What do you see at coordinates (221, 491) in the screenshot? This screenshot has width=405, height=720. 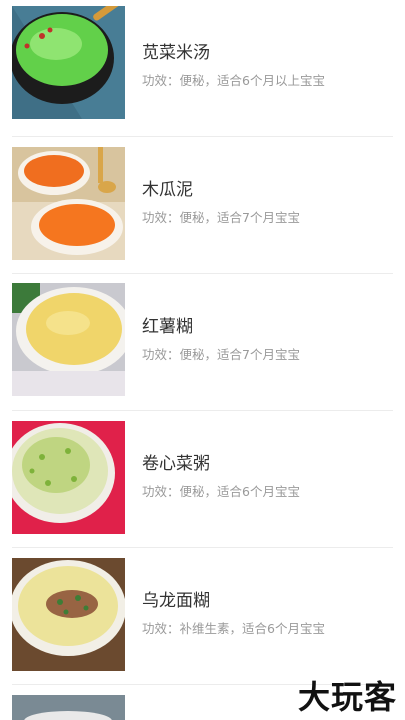 I see `recipe-effect: 功效：便秘，适合6个月宝宝` at bounding box center [221, 491].